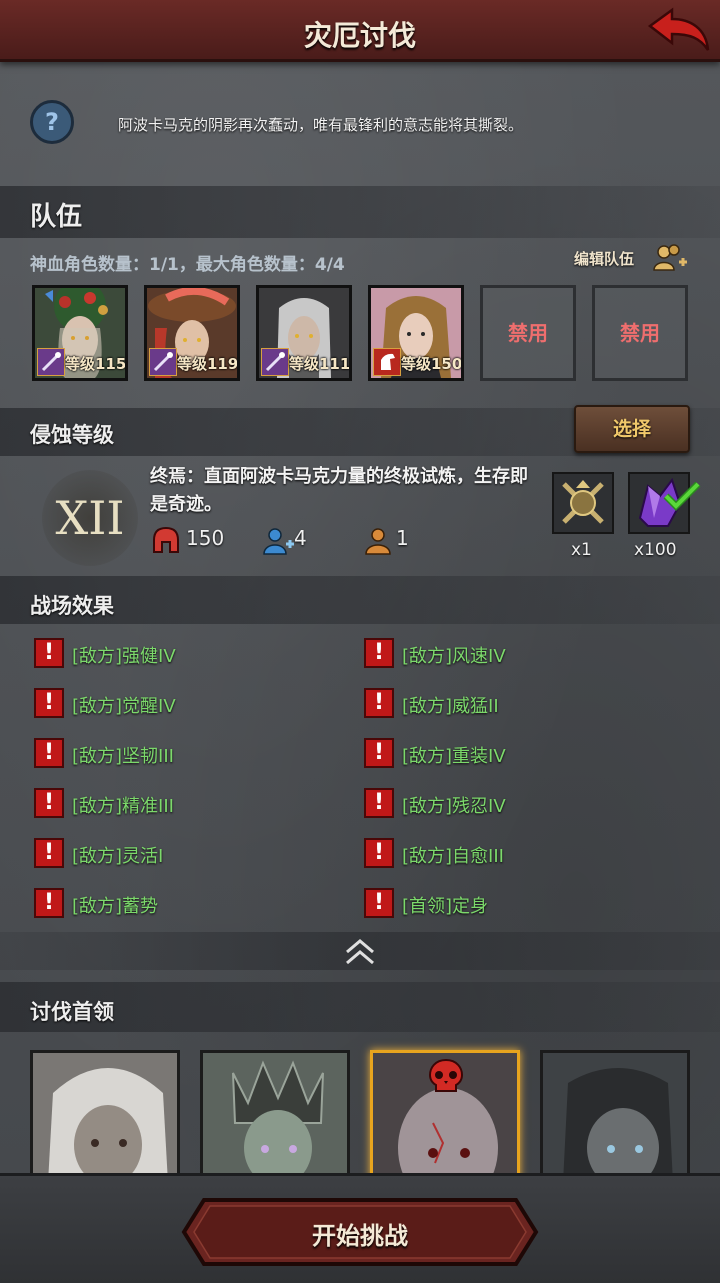  What do you see at coordinates (205, 538) in the screenshot?
I see `power-stat: 150` at bounding box center [205, 538].